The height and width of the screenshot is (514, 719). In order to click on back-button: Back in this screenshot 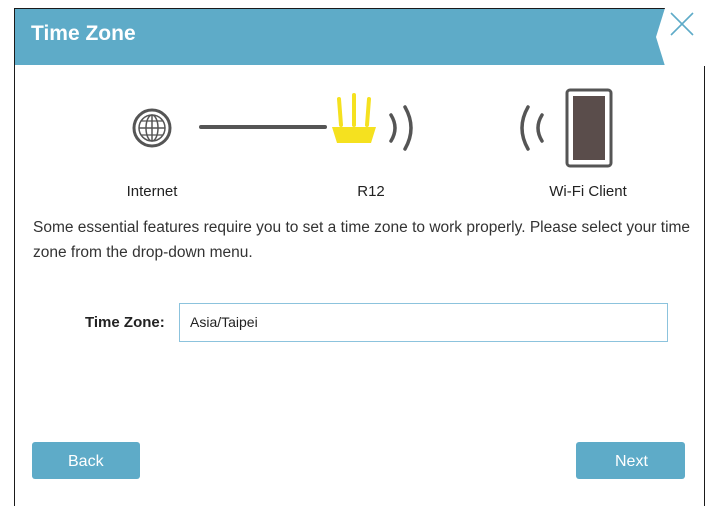, I will do `click(86, 460)`.